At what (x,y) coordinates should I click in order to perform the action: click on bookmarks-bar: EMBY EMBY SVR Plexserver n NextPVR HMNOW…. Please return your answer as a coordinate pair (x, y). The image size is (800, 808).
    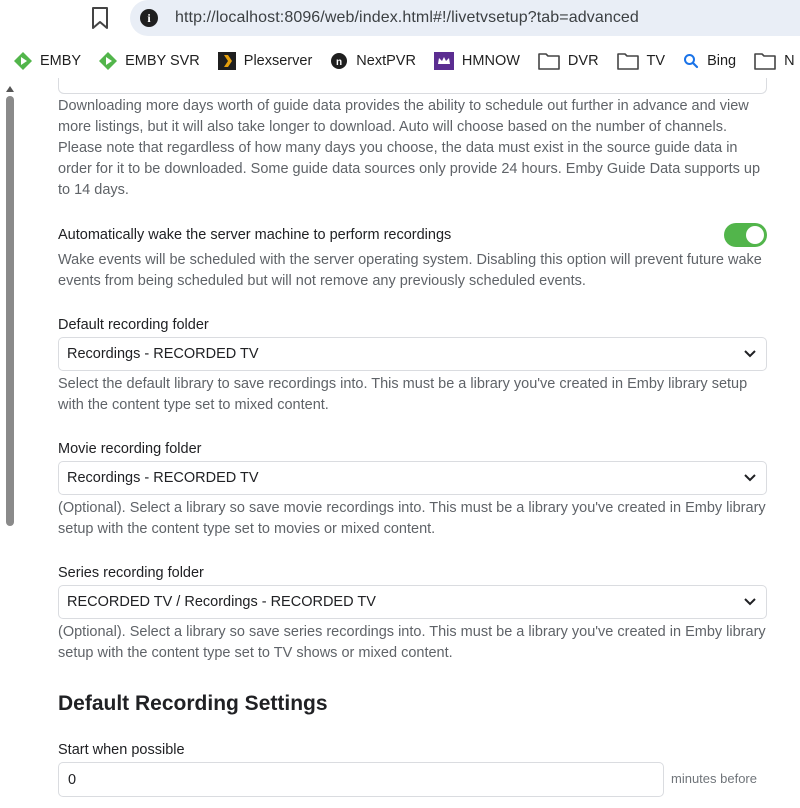
    Looking at the image, I should click on (400, 61).